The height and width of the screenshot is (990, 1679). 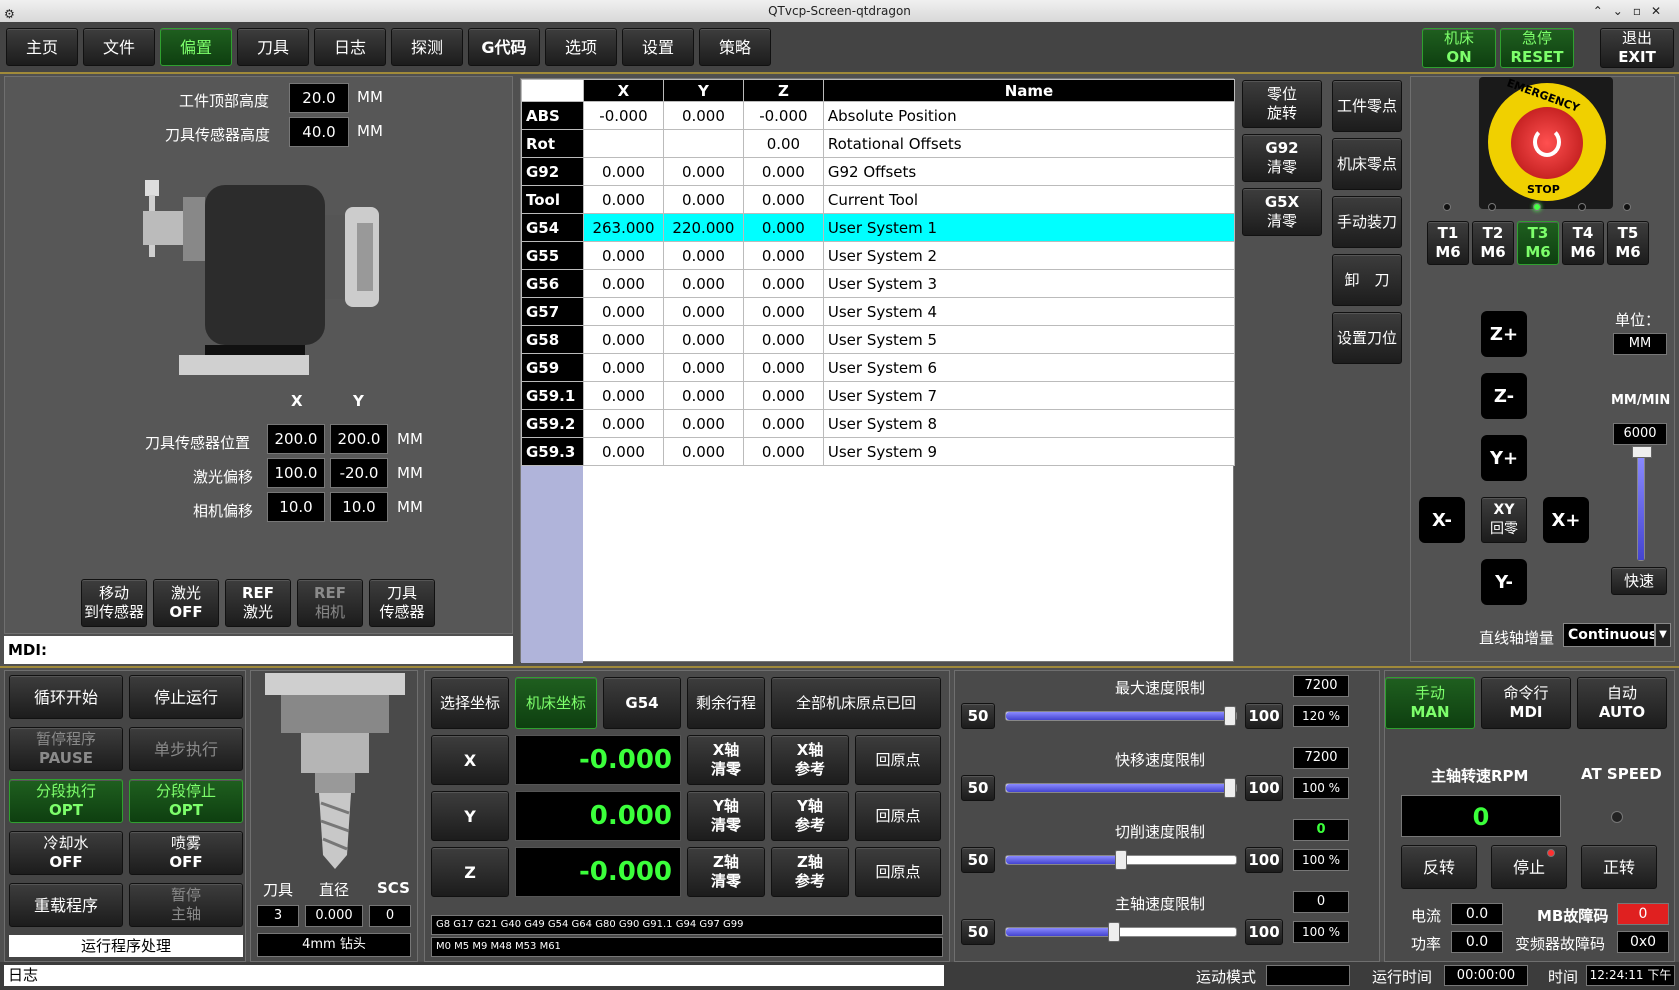 I want to click on tool-sensor-button: 刀具 传感器, so click(x=402, y=603).